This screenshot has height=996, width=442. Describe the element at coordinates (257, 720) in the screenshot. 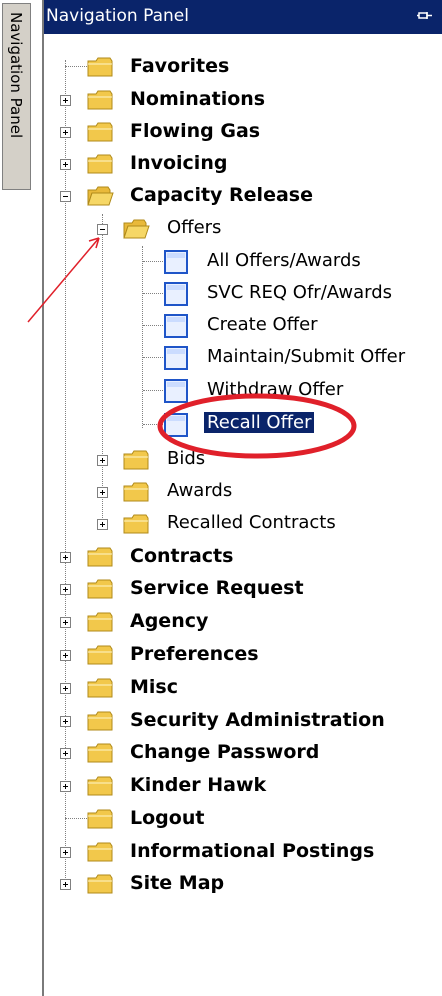

I see `tree-item-label: Security Administration` at that location.